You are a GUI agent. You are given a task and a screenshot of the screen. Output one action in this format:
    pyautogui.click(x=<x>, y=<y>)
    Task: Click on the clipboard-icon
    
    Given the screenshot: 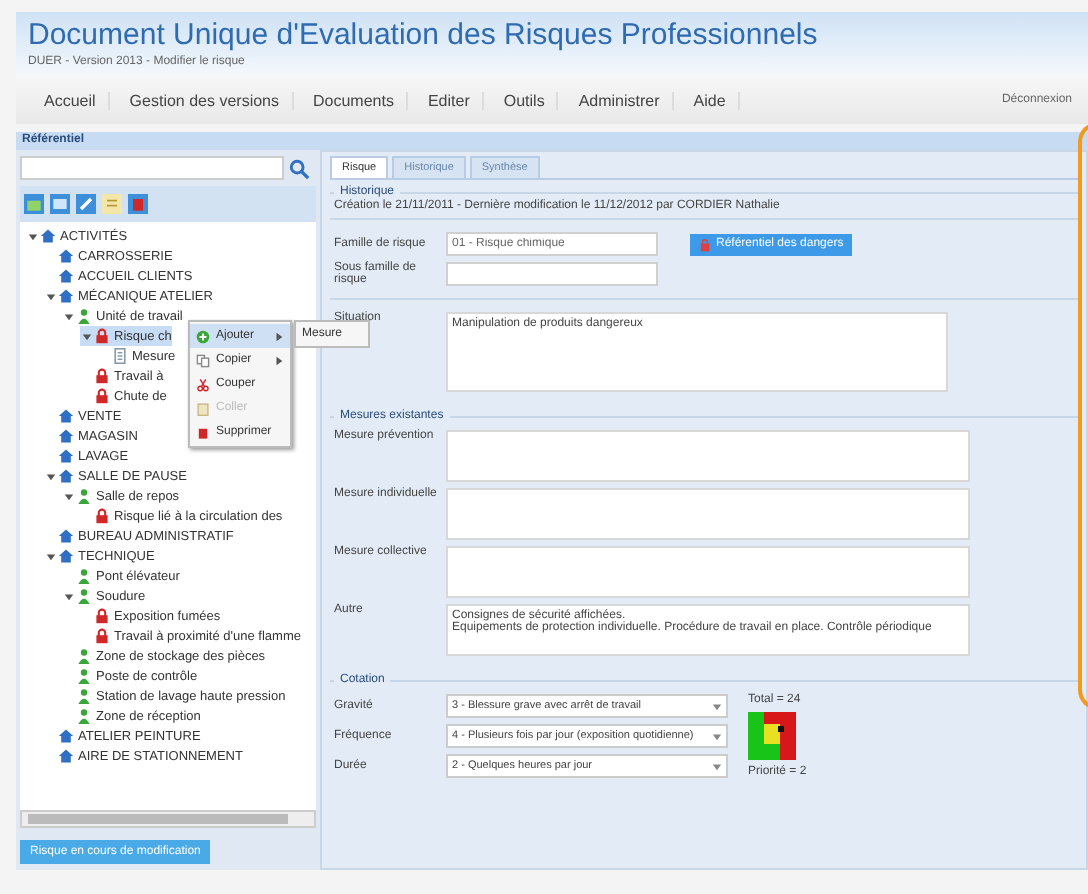 What is the action you would take?
    pyautogui.click(x=203, y=408)
    